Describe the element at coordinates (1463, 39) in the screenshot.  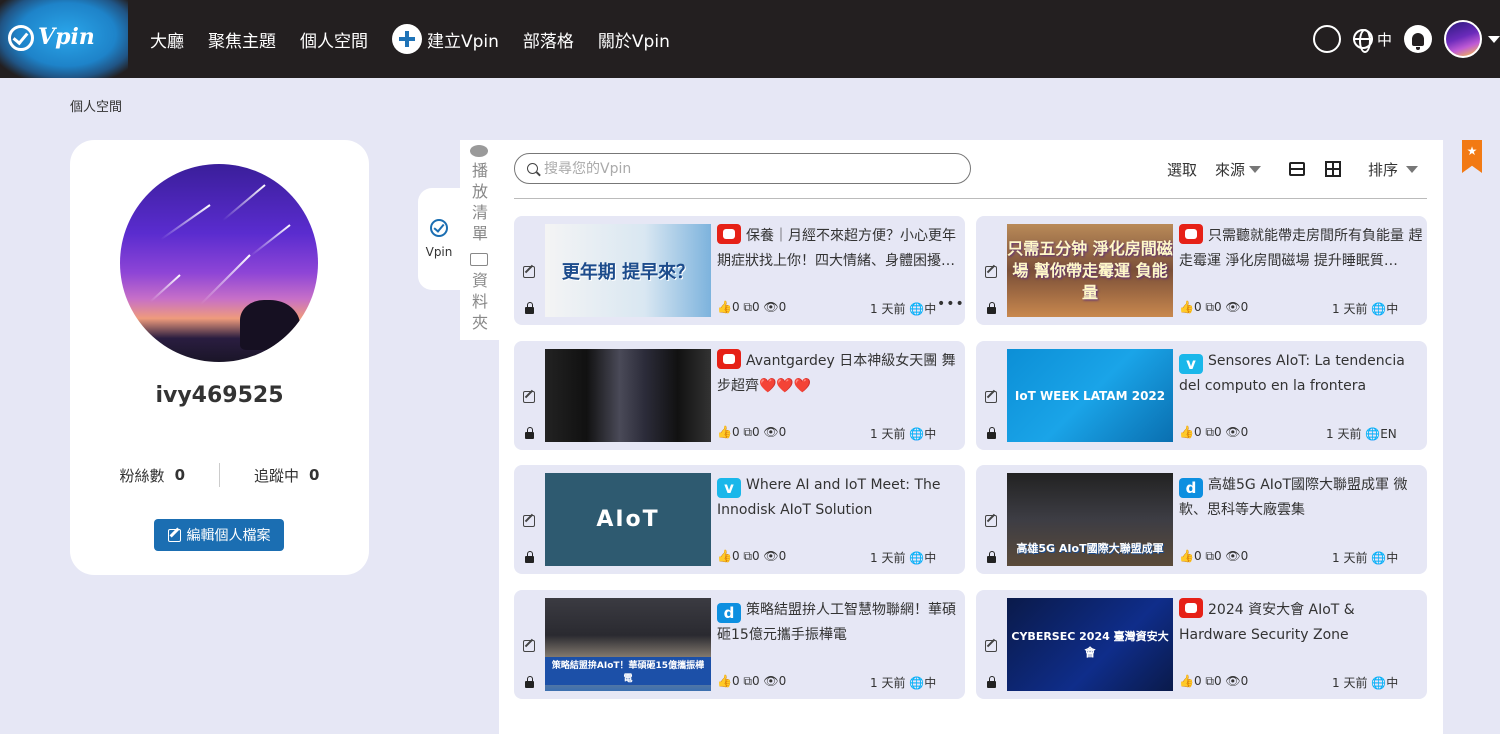
I see `user-avatar` at that location.